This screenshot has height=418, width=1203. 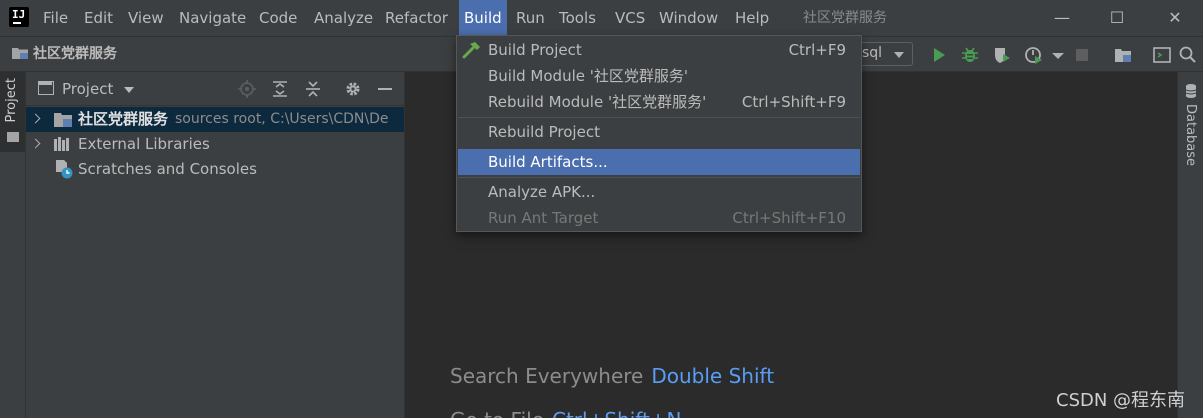 I want to click on library-icon, so click(x=61, y=144).